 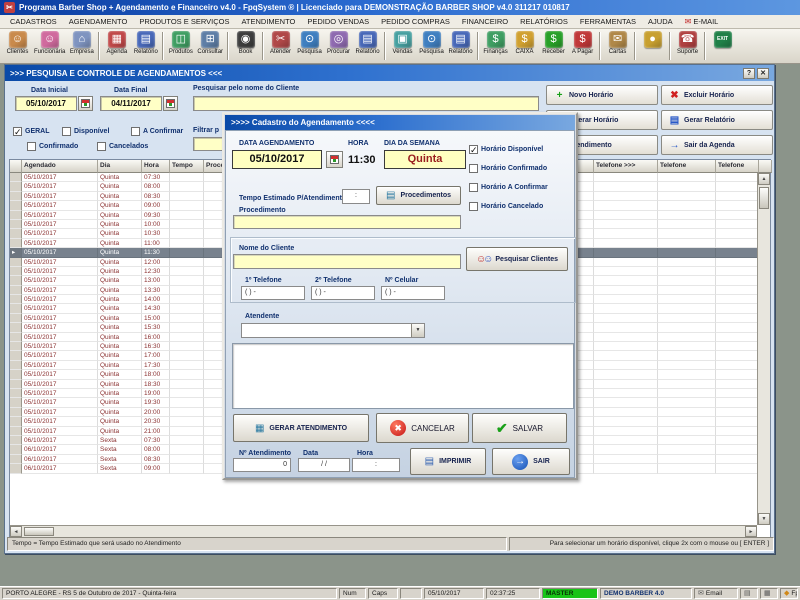 What do you see at coordinates (366, 103) in the screenshot?
I see `search-input` at bounding box center [366, 103].